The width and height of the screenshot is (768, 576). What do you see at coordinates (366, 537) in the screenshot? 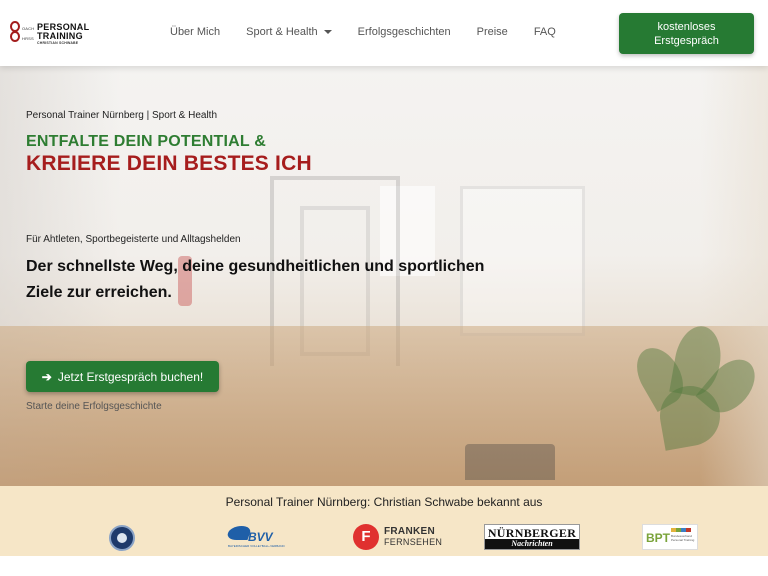
I see `franken-fernsehen-icon: F` at bounding box center [366, 537].